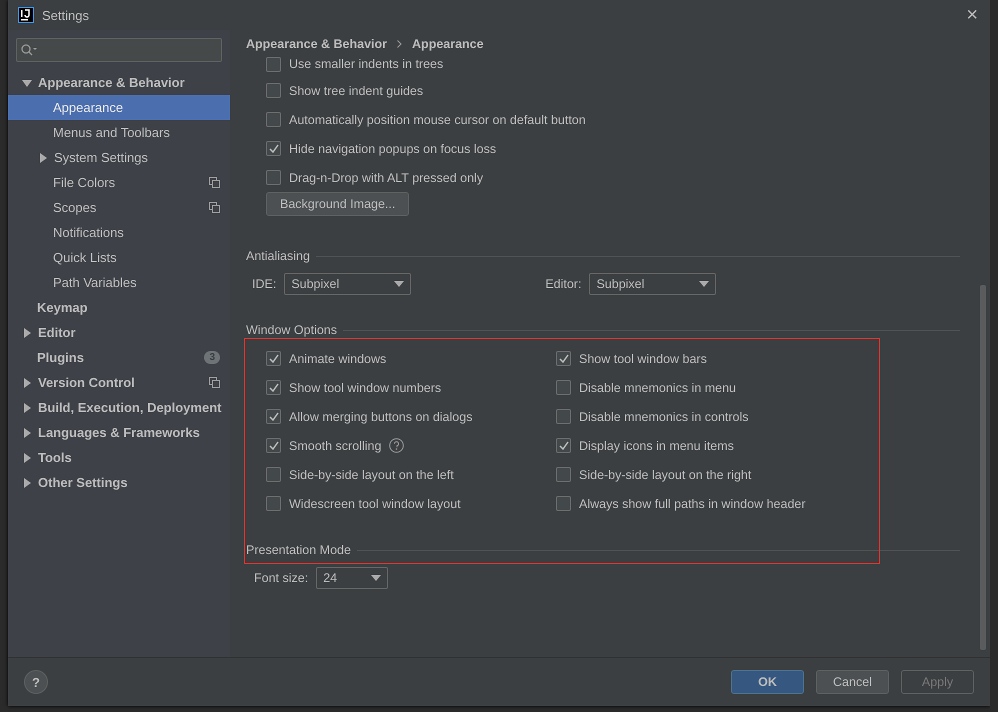 This screenshot has height=712, width=998. What do you see at coordinates (356, 91) in the screenshot?
I see `checkbox-label: Show tree indent guides` at bounding box center [356, 91].